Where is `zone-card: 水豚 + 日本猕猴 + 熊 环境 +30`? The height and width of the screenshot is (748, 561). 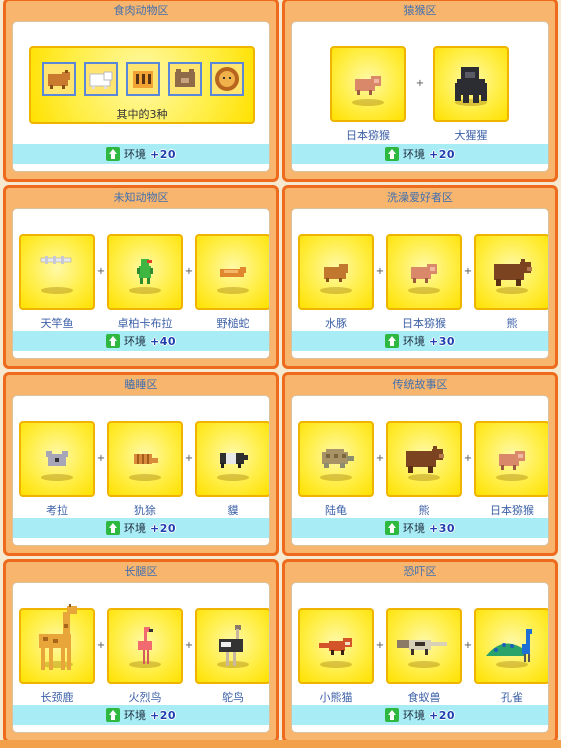 zone-card: 水豚 + 日本猕猴 + 熊 环境 +30 is located at coordinates (420, 283).